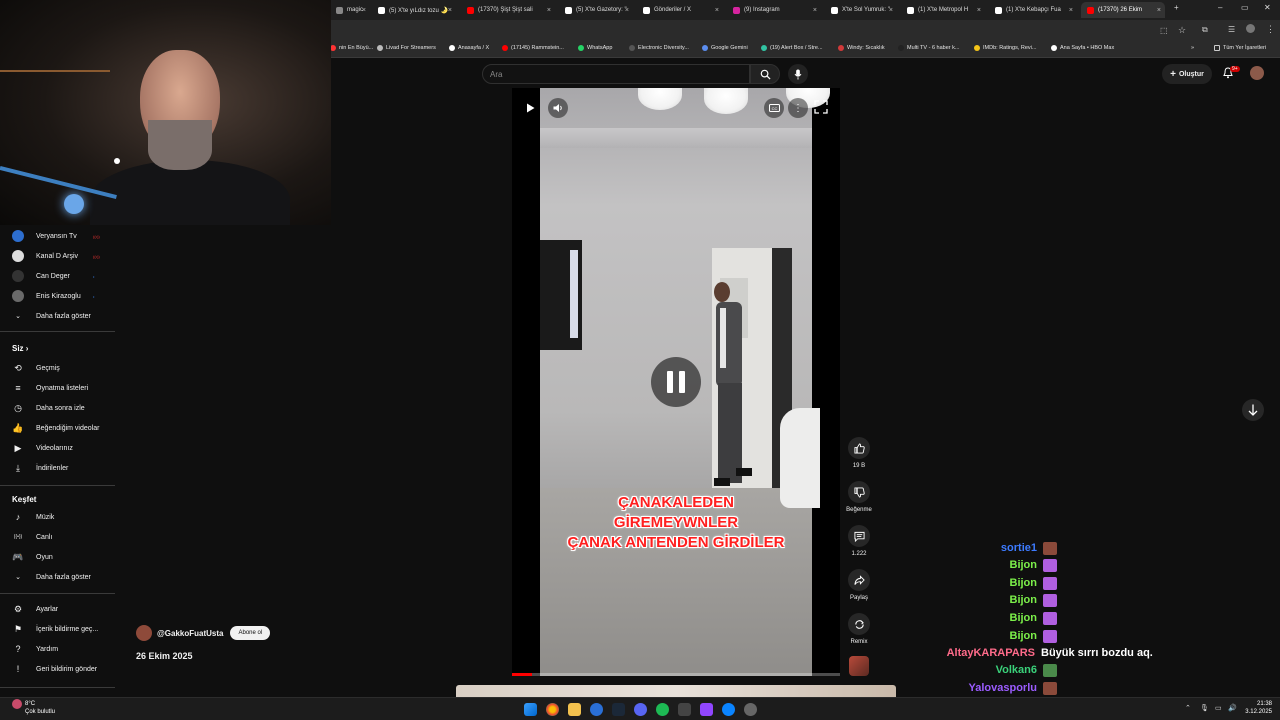  Describe the element at coordinates (44, 236) in the screenshot. I see `subscription-channel: Veryansın Tv` at that location.